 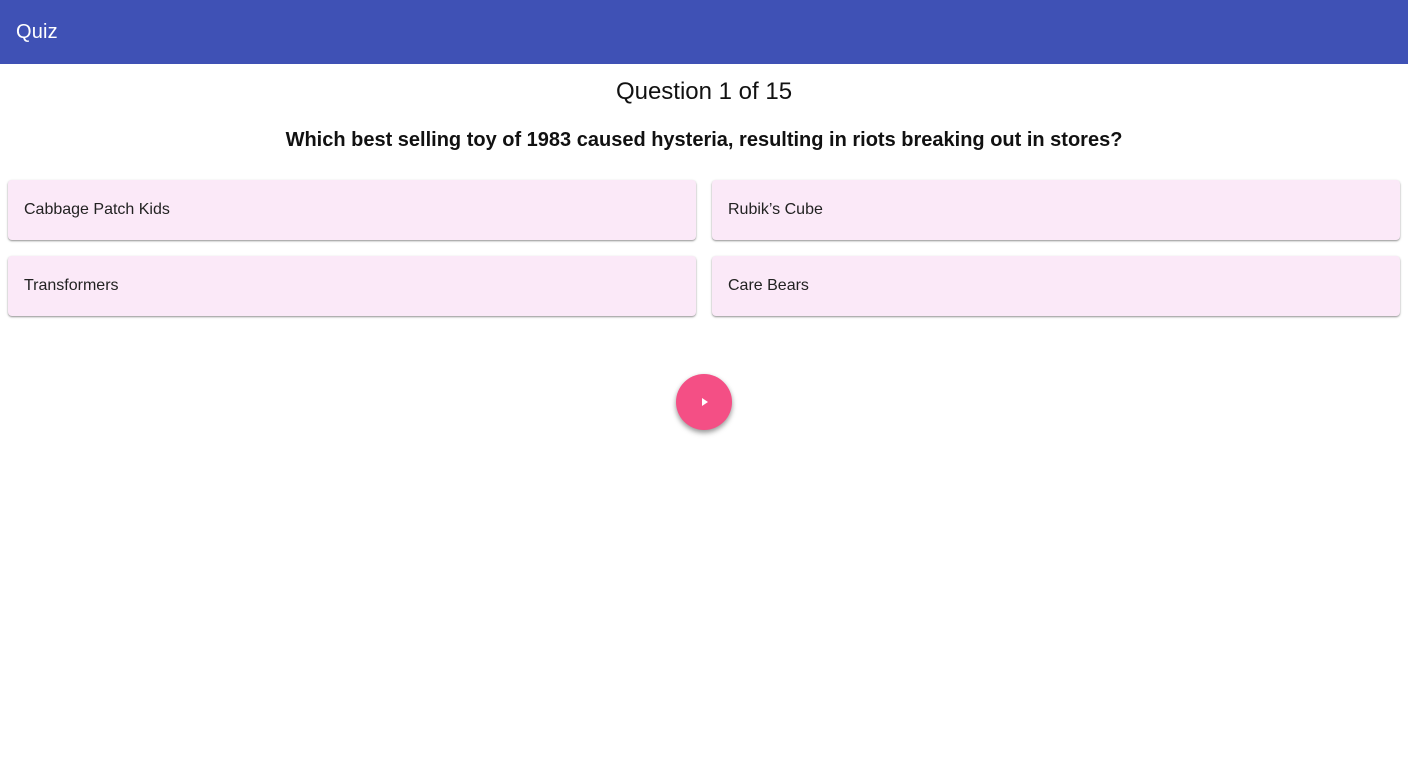 I want to click on answer-option-1: Cabbage Patch Kids, so click(x=352, y=210).